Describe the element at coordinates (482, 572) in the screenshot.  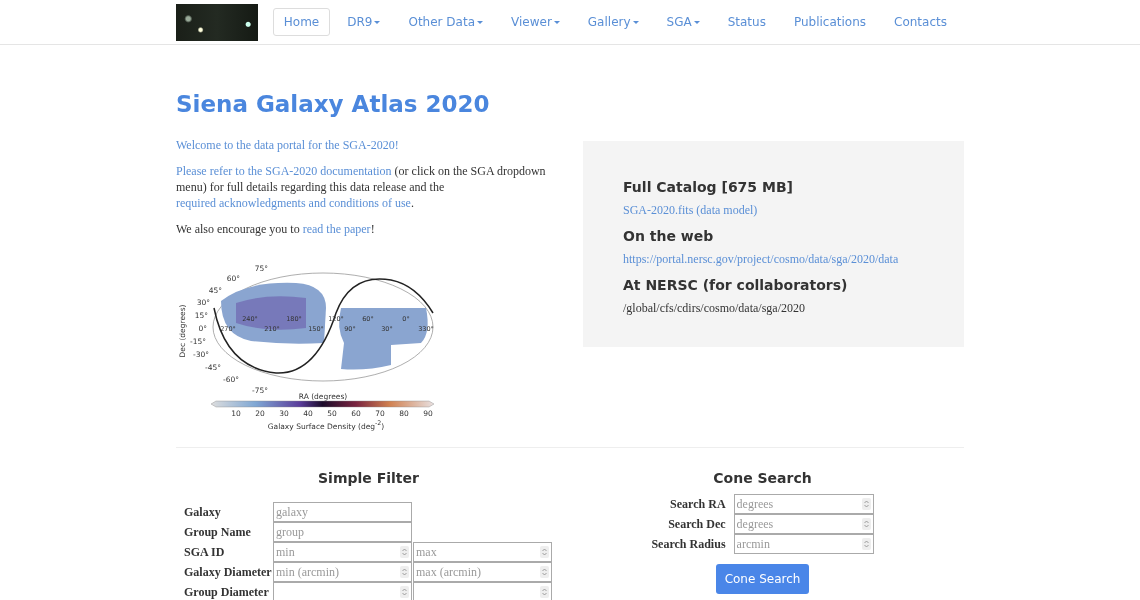
I see `input-field: max (arcmin)` at that location.